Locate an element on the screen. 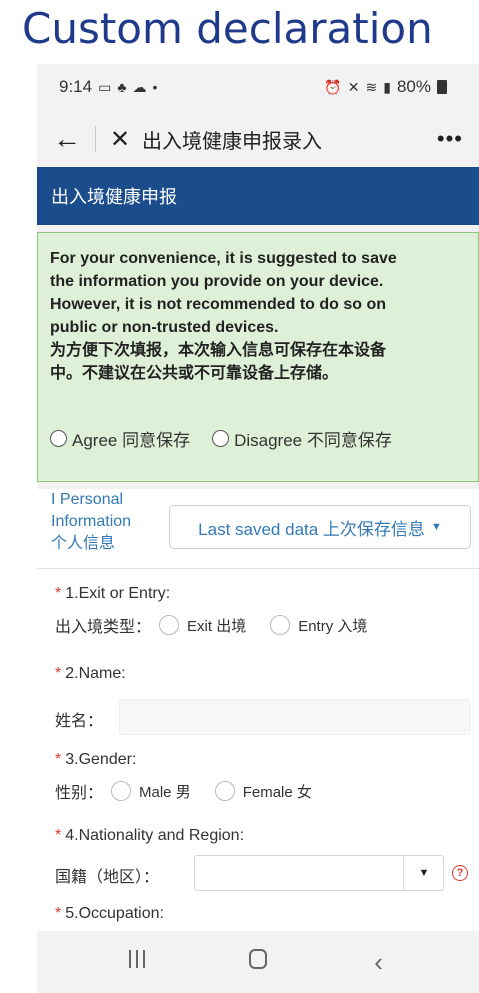 The image size is (479, 993). help-icon: ? is located at coordinates (460, 873).